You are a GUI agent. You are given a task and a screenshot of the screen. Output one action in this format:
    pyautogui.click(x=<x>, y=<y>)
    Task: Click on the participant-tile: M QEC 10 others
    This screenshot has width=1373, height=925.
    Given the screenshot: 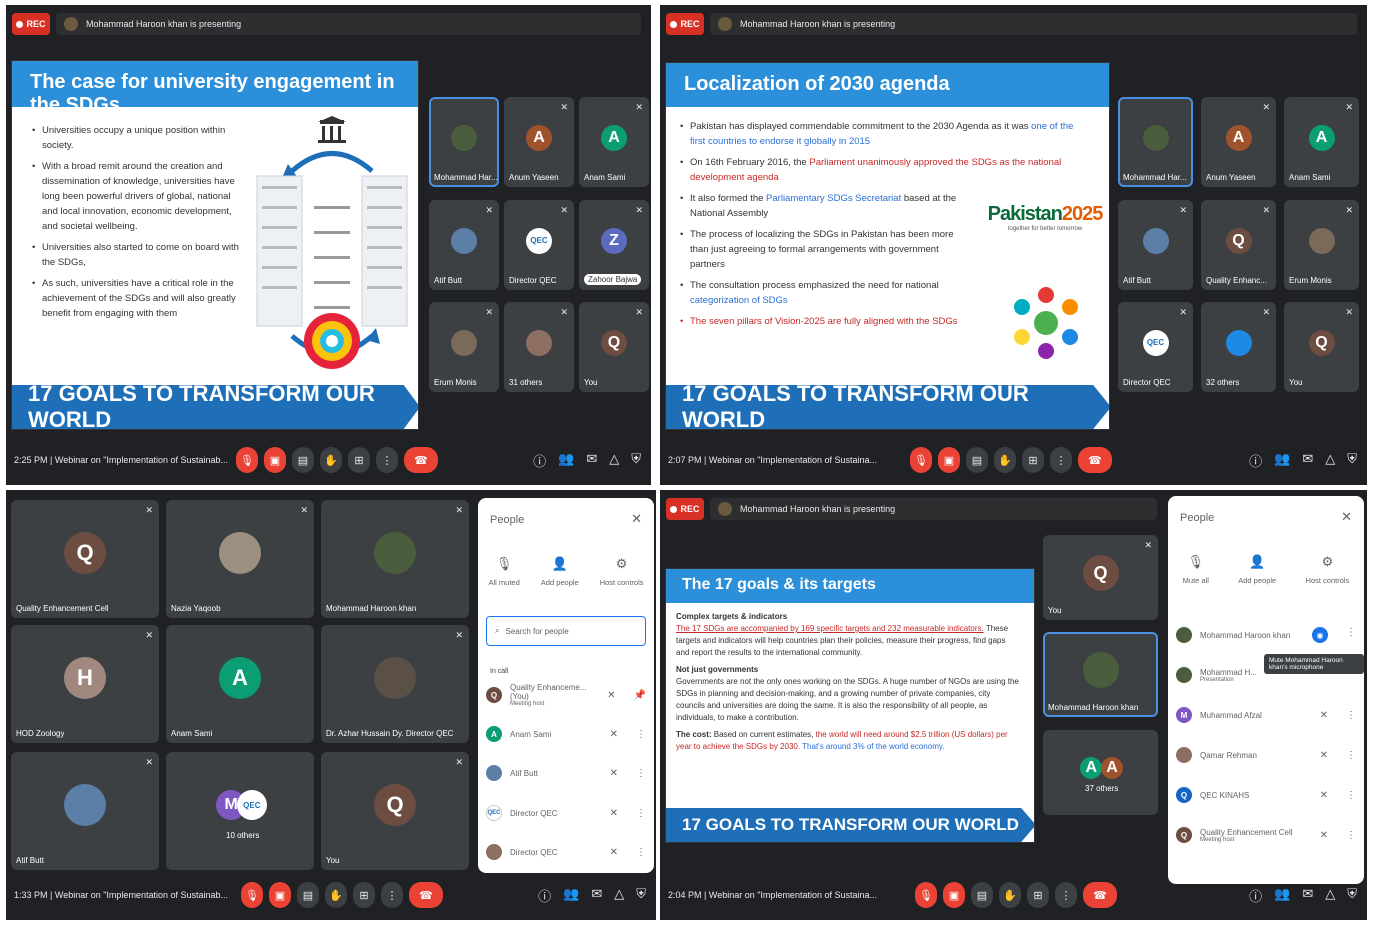 What is the action you would take?
    pyautogui.click(x=240, y=811)
    